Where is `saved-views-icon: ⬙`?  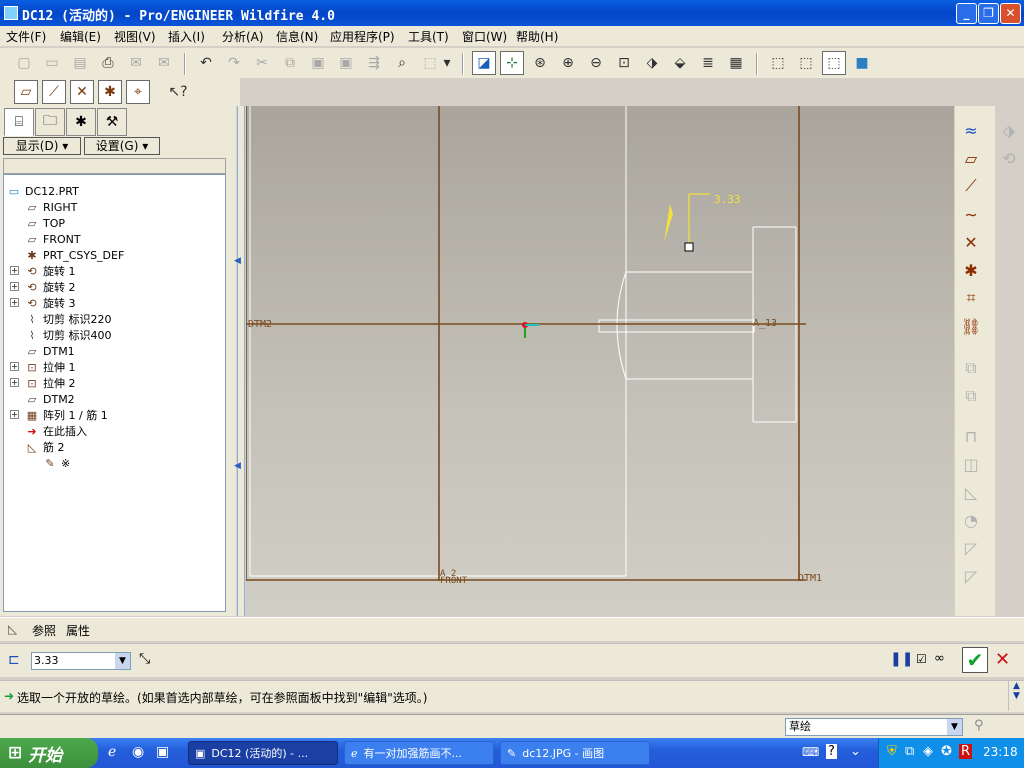
saved-views-icon: ⬙ is located at coordinates (680, 63).